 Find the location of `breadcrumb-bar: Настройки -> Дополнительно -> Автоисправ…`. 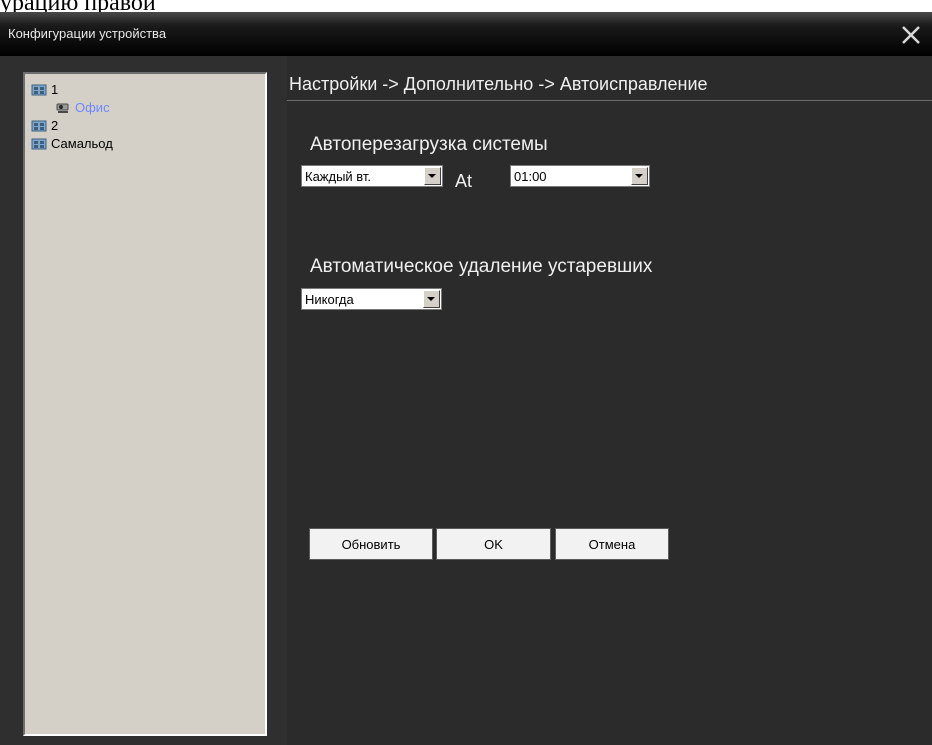

breadcrumb-bar: Настройки -> Дополнительно -> Автоисправ… is located at coordinates (609, 85).